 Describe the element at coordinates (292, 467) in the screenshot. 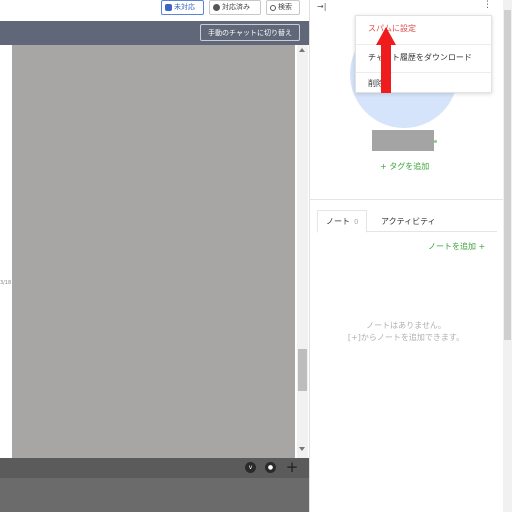

I see `plus-icon: +` at that location.